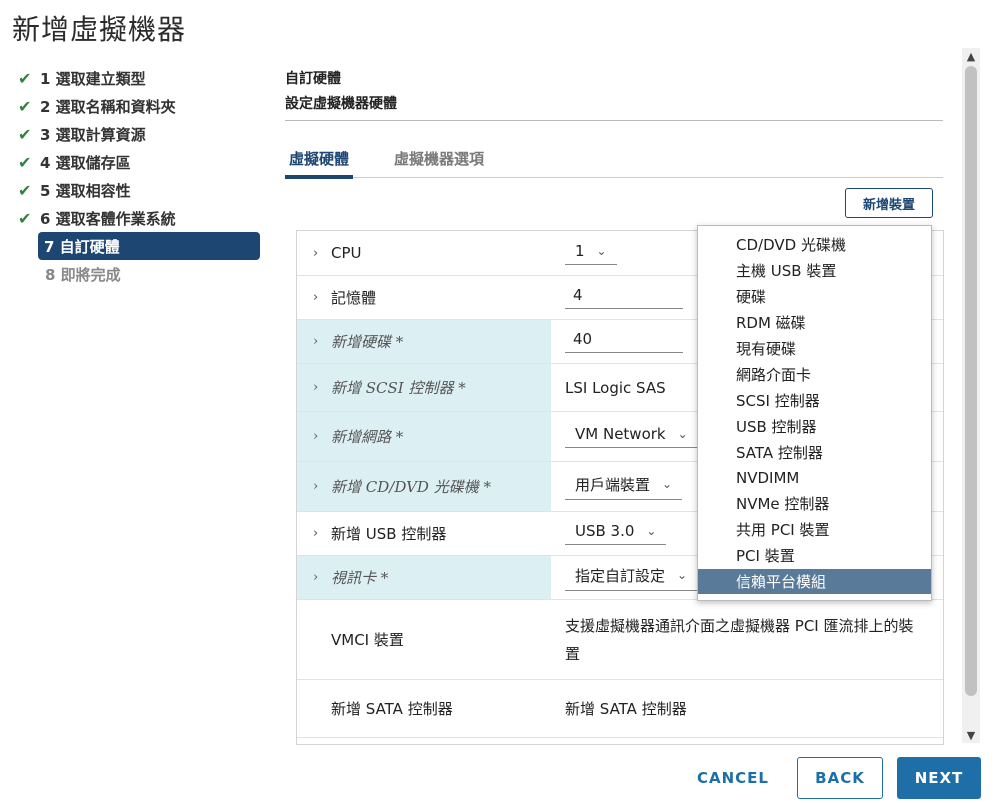 This screenshot has height=803, width=1000. Describe the element at coordinates (411, 487) in the screenshot. I see `hardware-label-text: 新增 CD/DVD 光碟機 *` at that location.